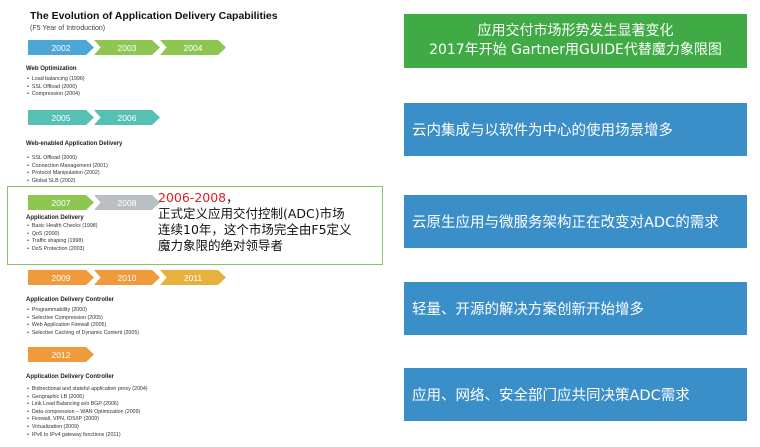  I want to click on list-item: IPv6 to IPv4 gateway functions (2011), so click(90, 436).